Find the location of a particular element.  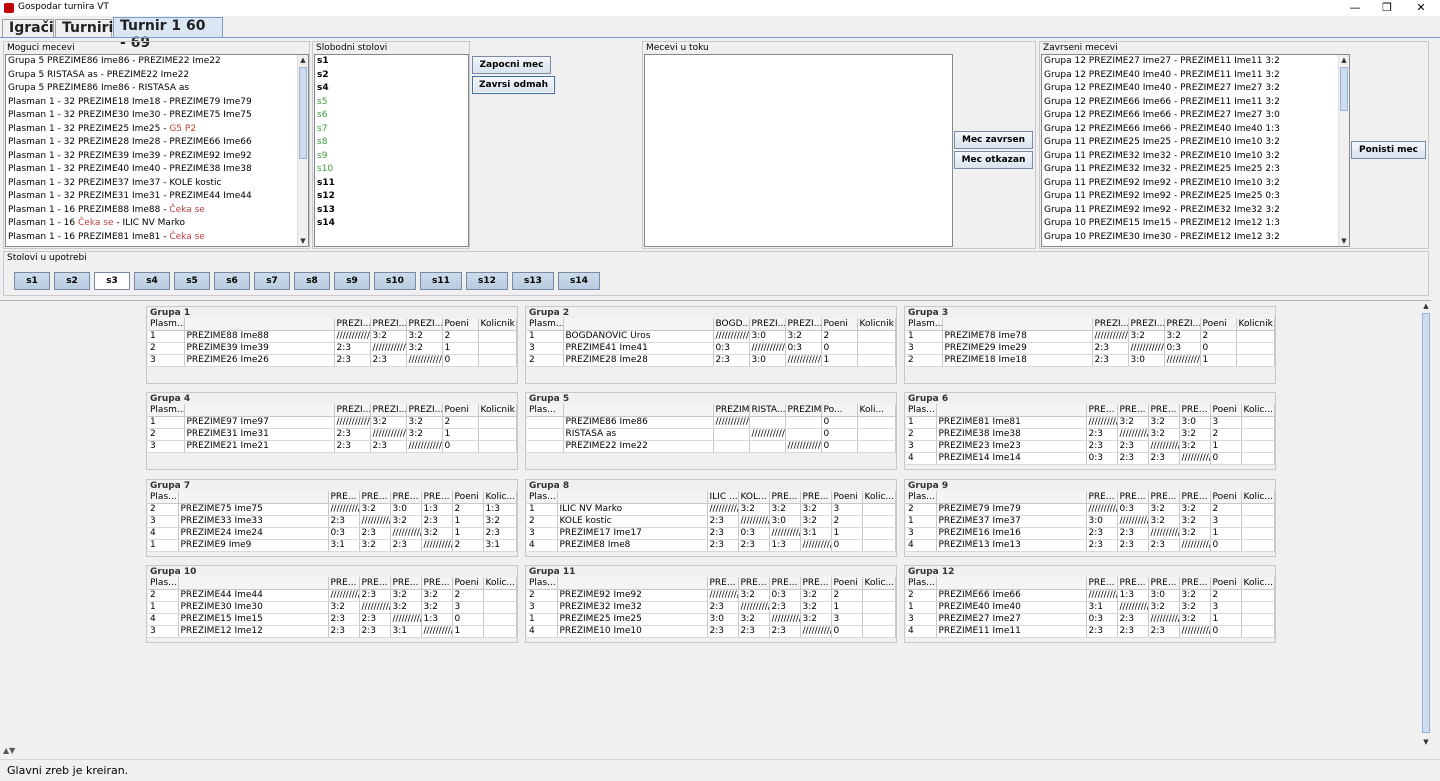

table-row: 3 PREZIME41 Ime41 0:3////////////0:3 0 is located at coordinates (711, 348).